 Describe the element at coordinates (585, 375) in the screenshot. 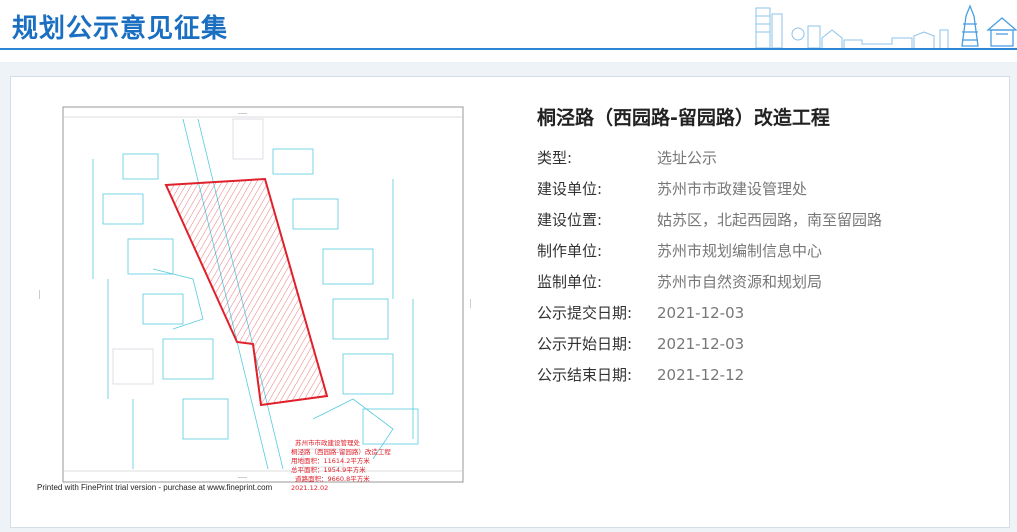

I see `field-label: 公示结束日期:` at that location.